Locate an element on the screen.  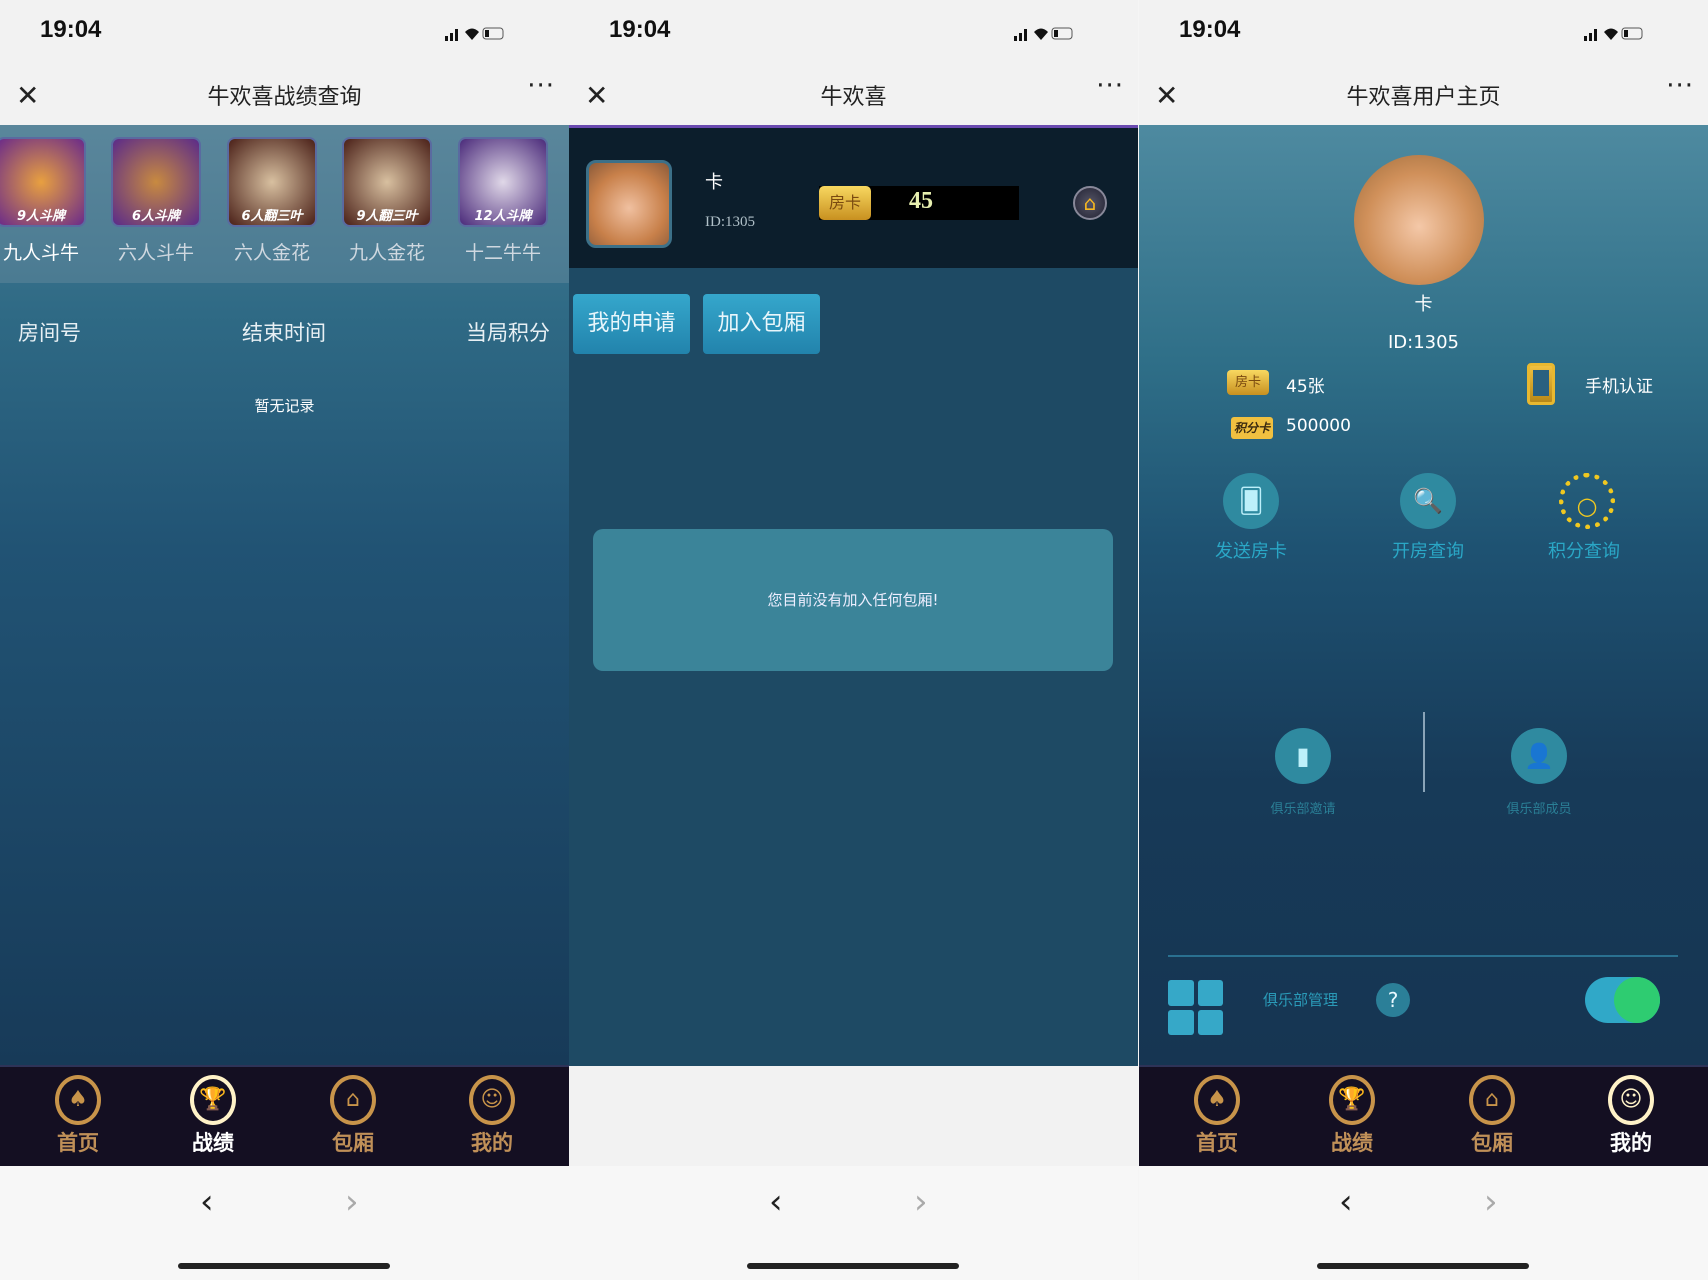
separator is located at coordinates (1423, 956).